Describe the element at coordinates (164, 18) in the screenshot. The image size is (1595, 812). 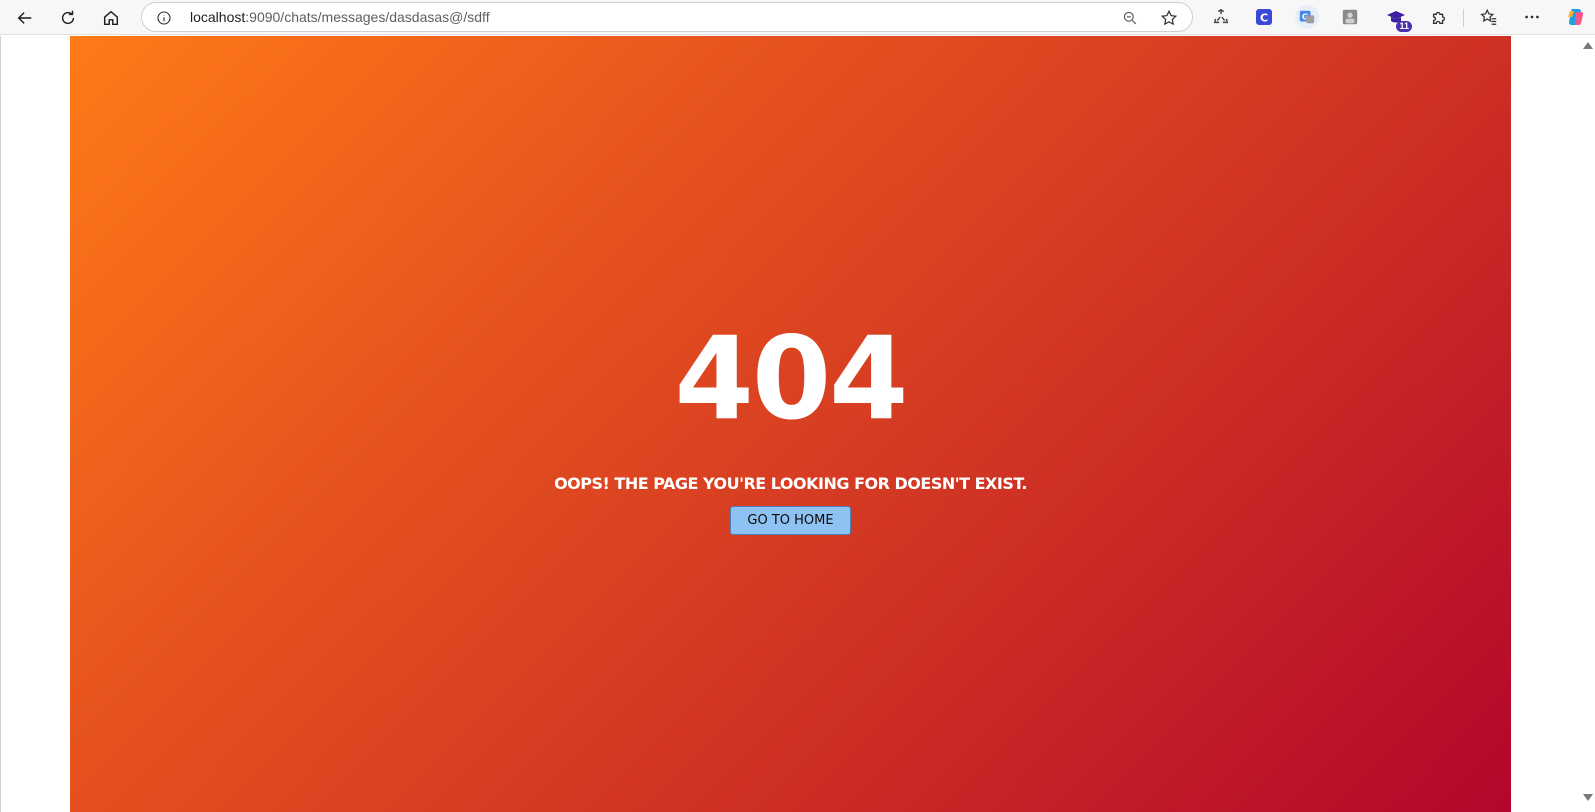
I see `info-icon` at that location.